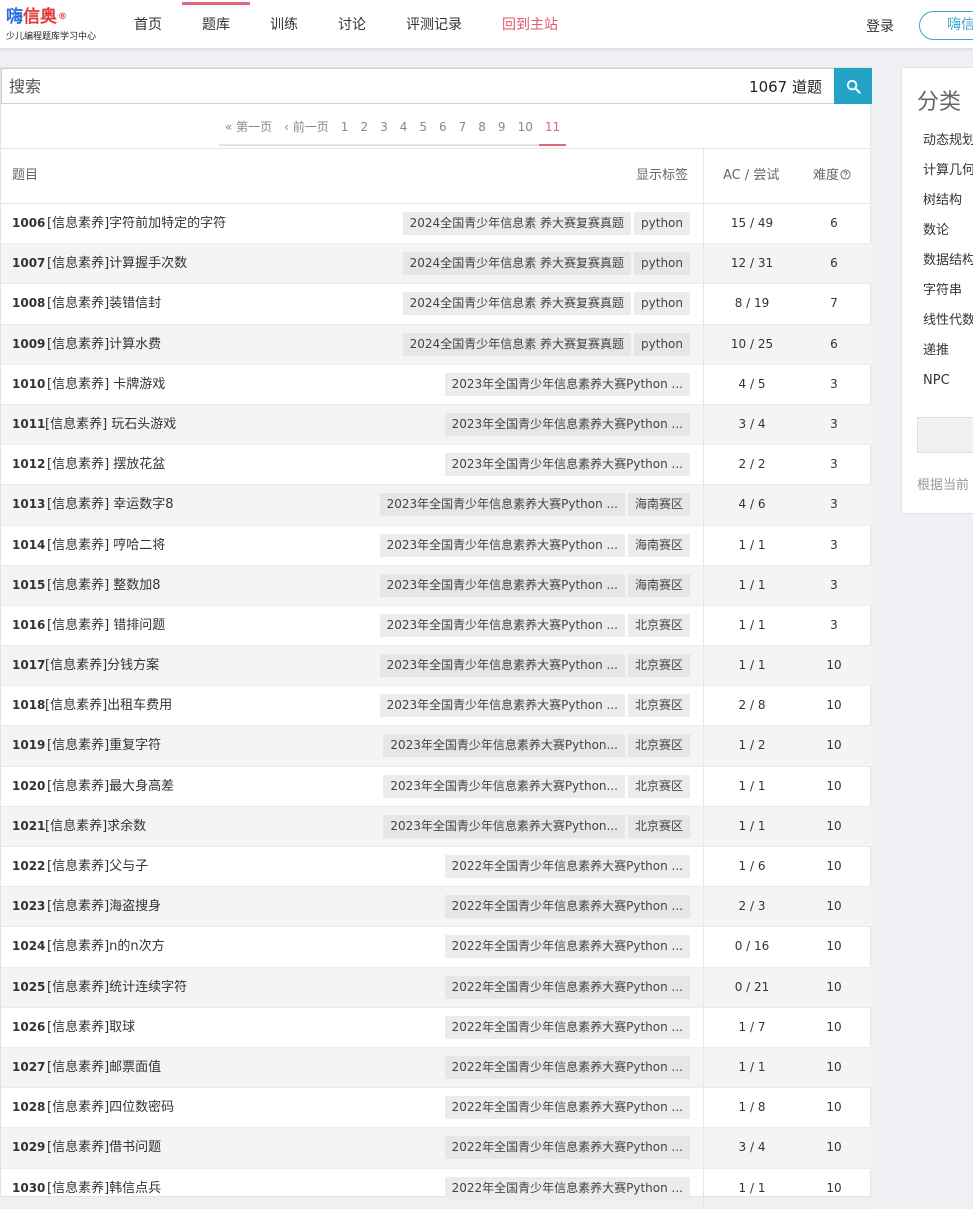  What do you see at coordinates (28, 1188) in the screenshot?
I see `problem-id: 1030` at bounding box center [28, 1188].